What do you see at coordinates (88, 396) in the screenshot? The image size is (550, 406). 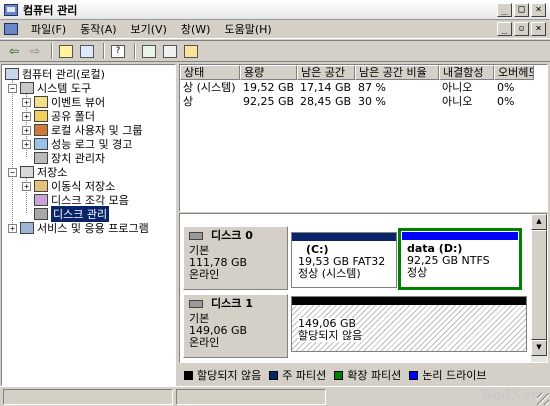 I see `status-panel` at bounding box center [88, 396].